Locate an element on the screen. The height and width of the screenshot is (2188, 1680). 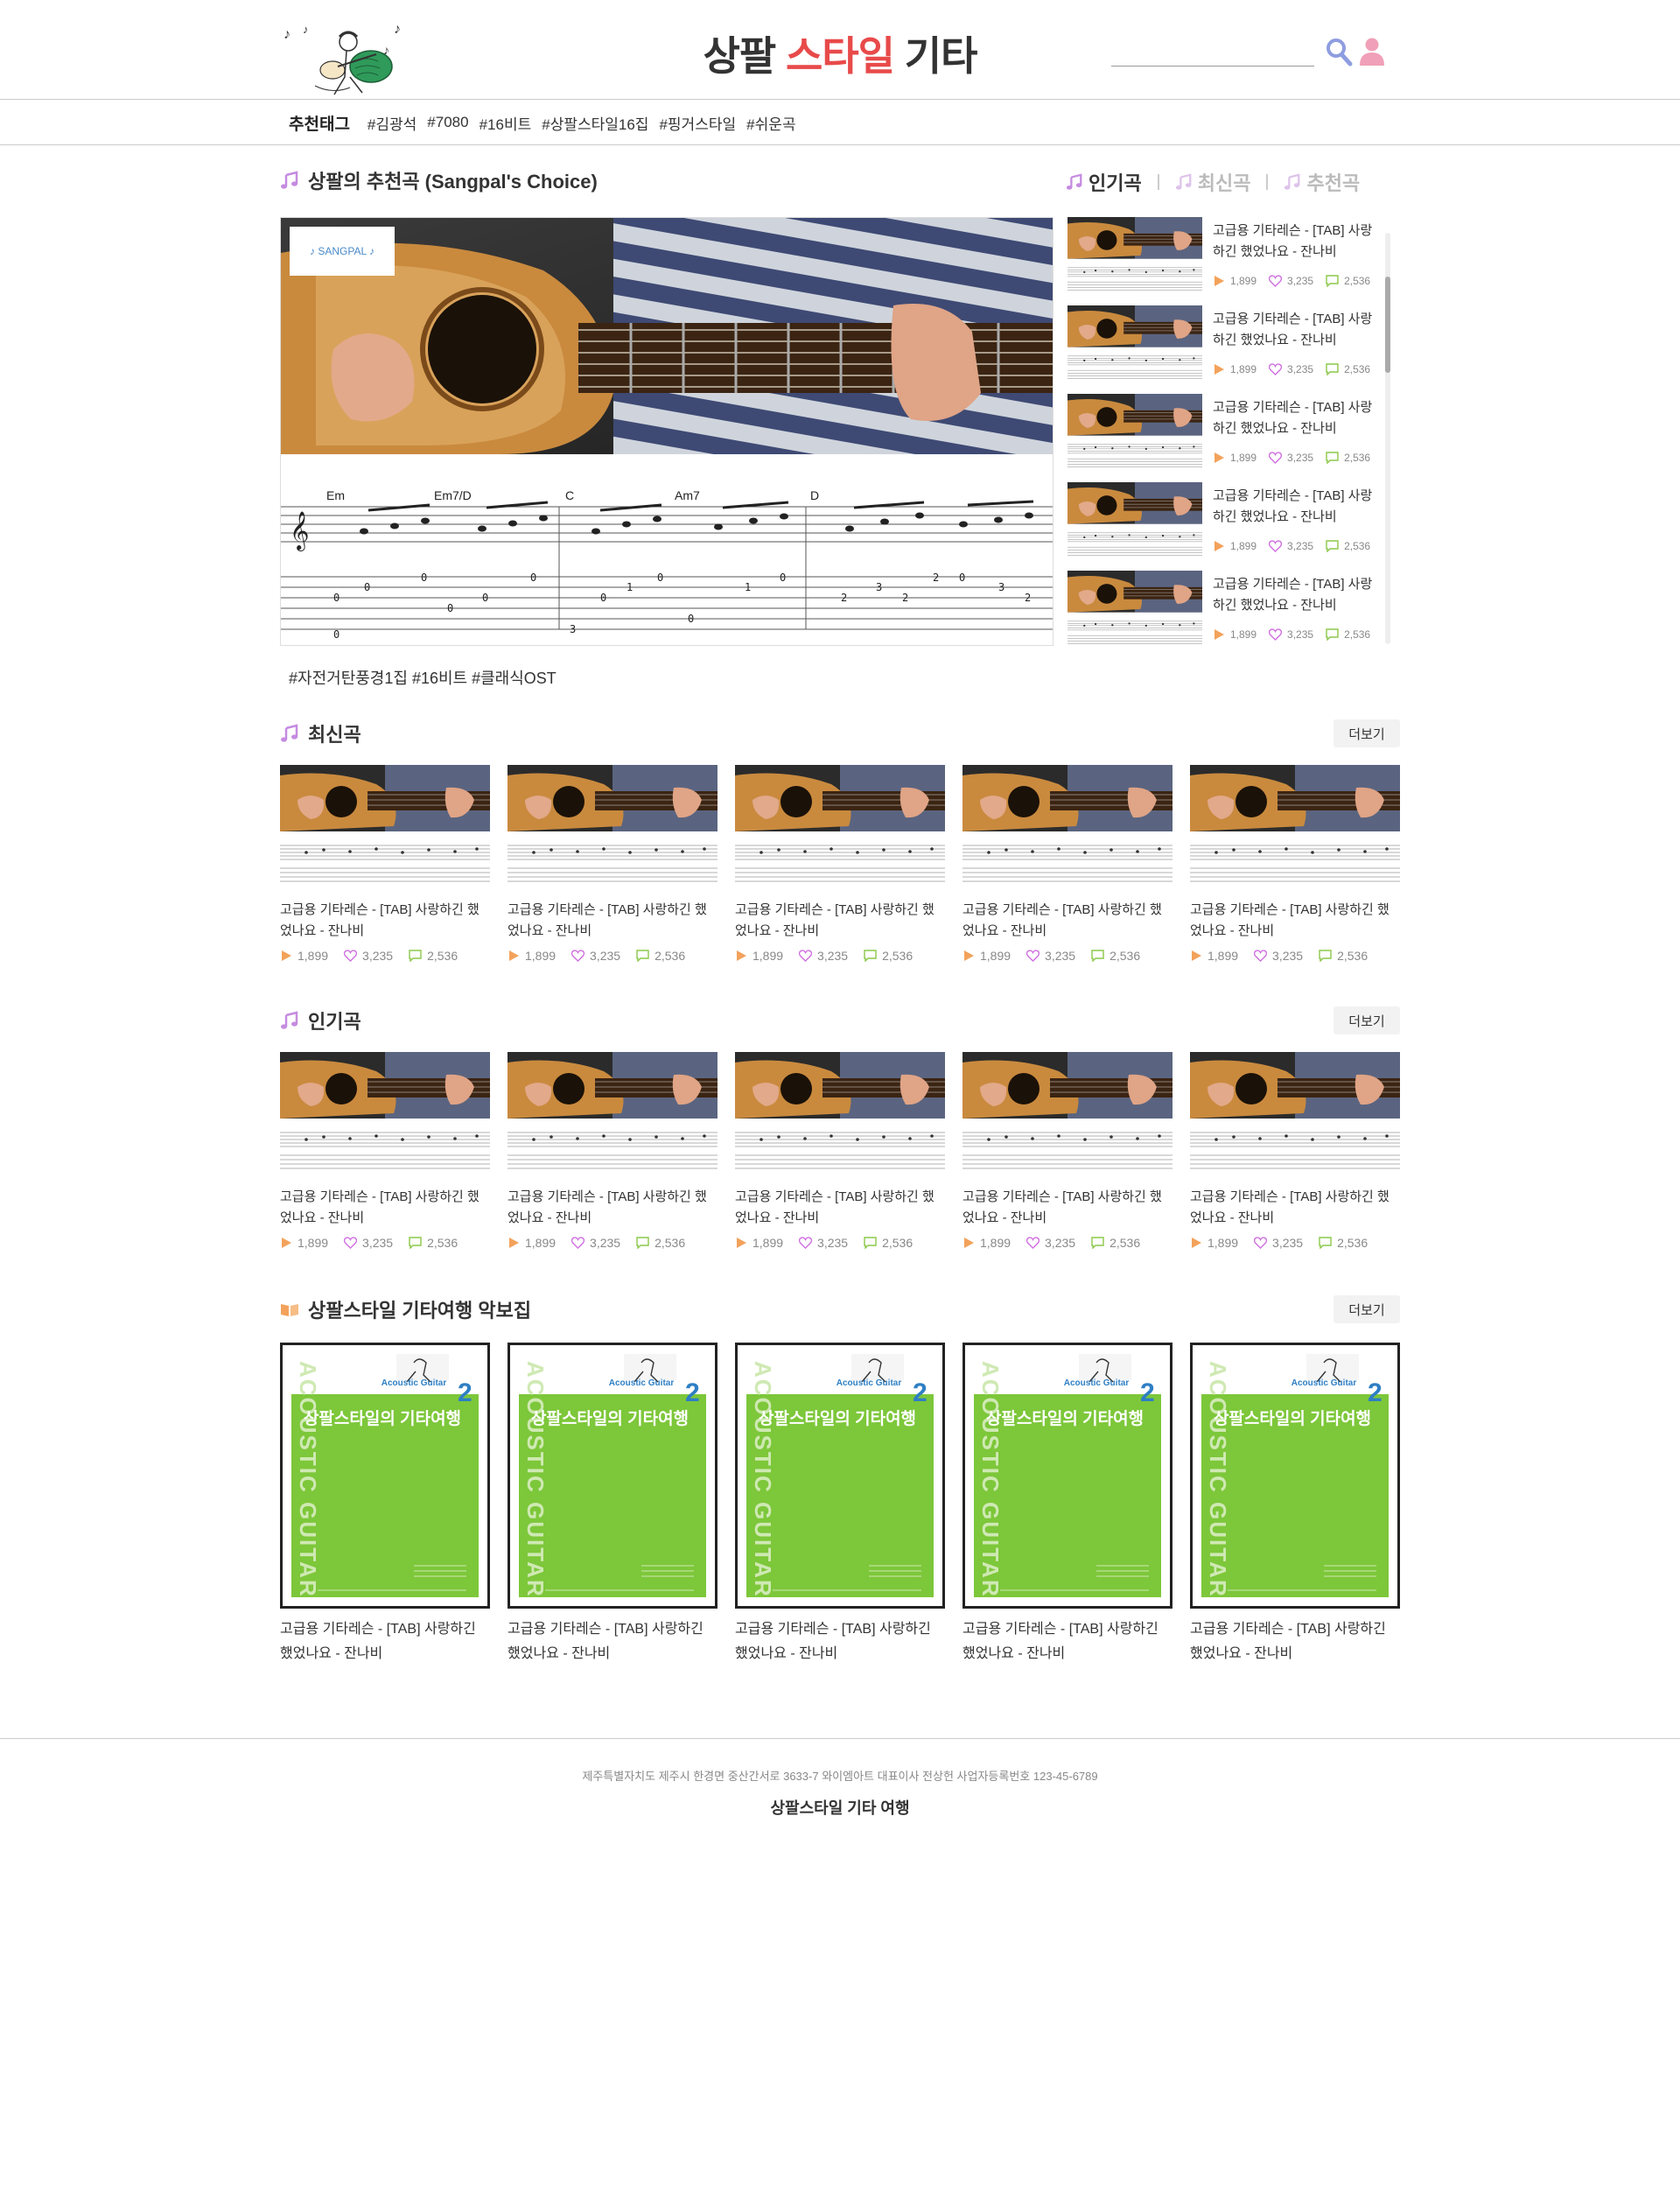
tab-divider is located at coordinates (1267, 182).